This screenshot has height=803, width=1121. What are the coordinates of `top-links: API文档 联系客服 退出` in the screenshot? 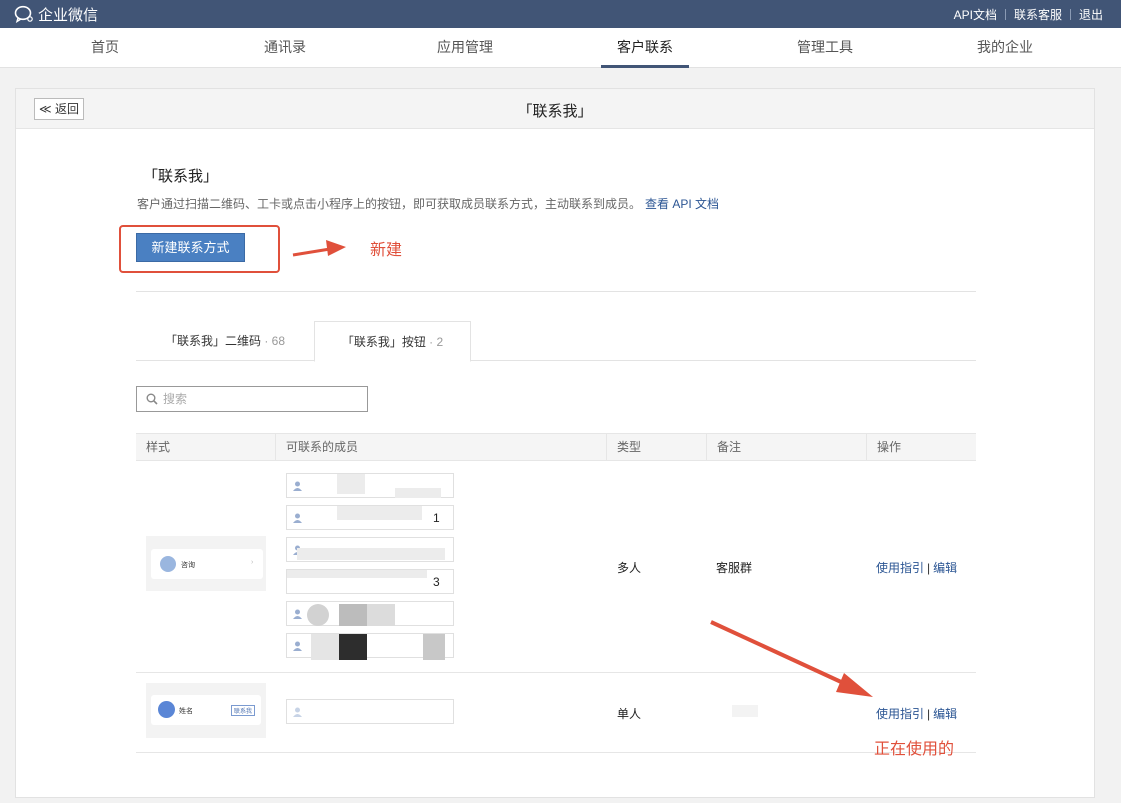 It's located at (1028, 14).